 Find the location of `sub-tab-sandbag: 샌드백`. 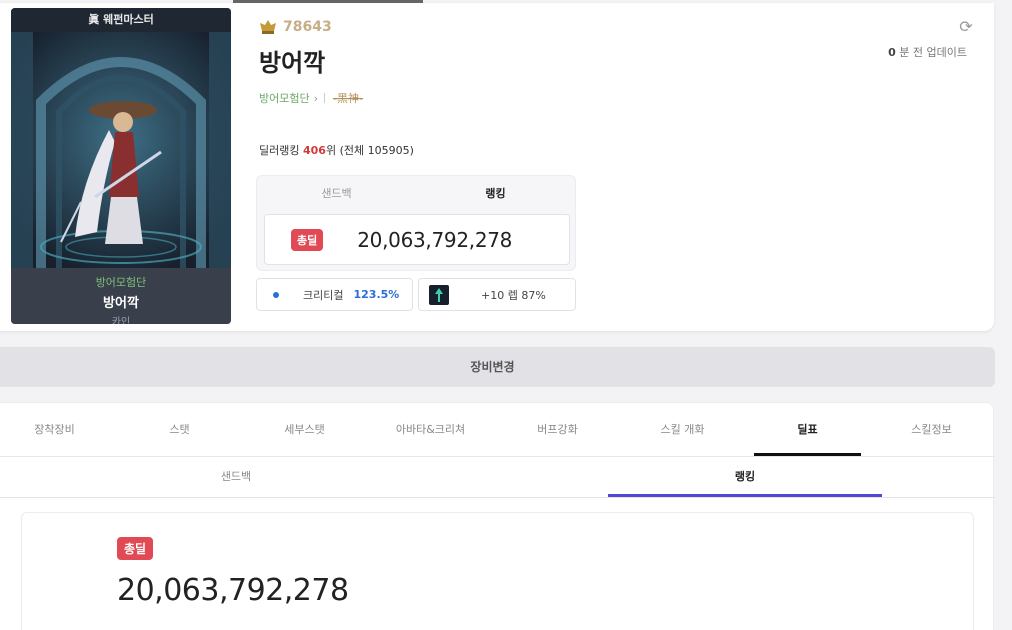

sub-tab-sandbag: 샌드백 is located at coordinates (236, 477).